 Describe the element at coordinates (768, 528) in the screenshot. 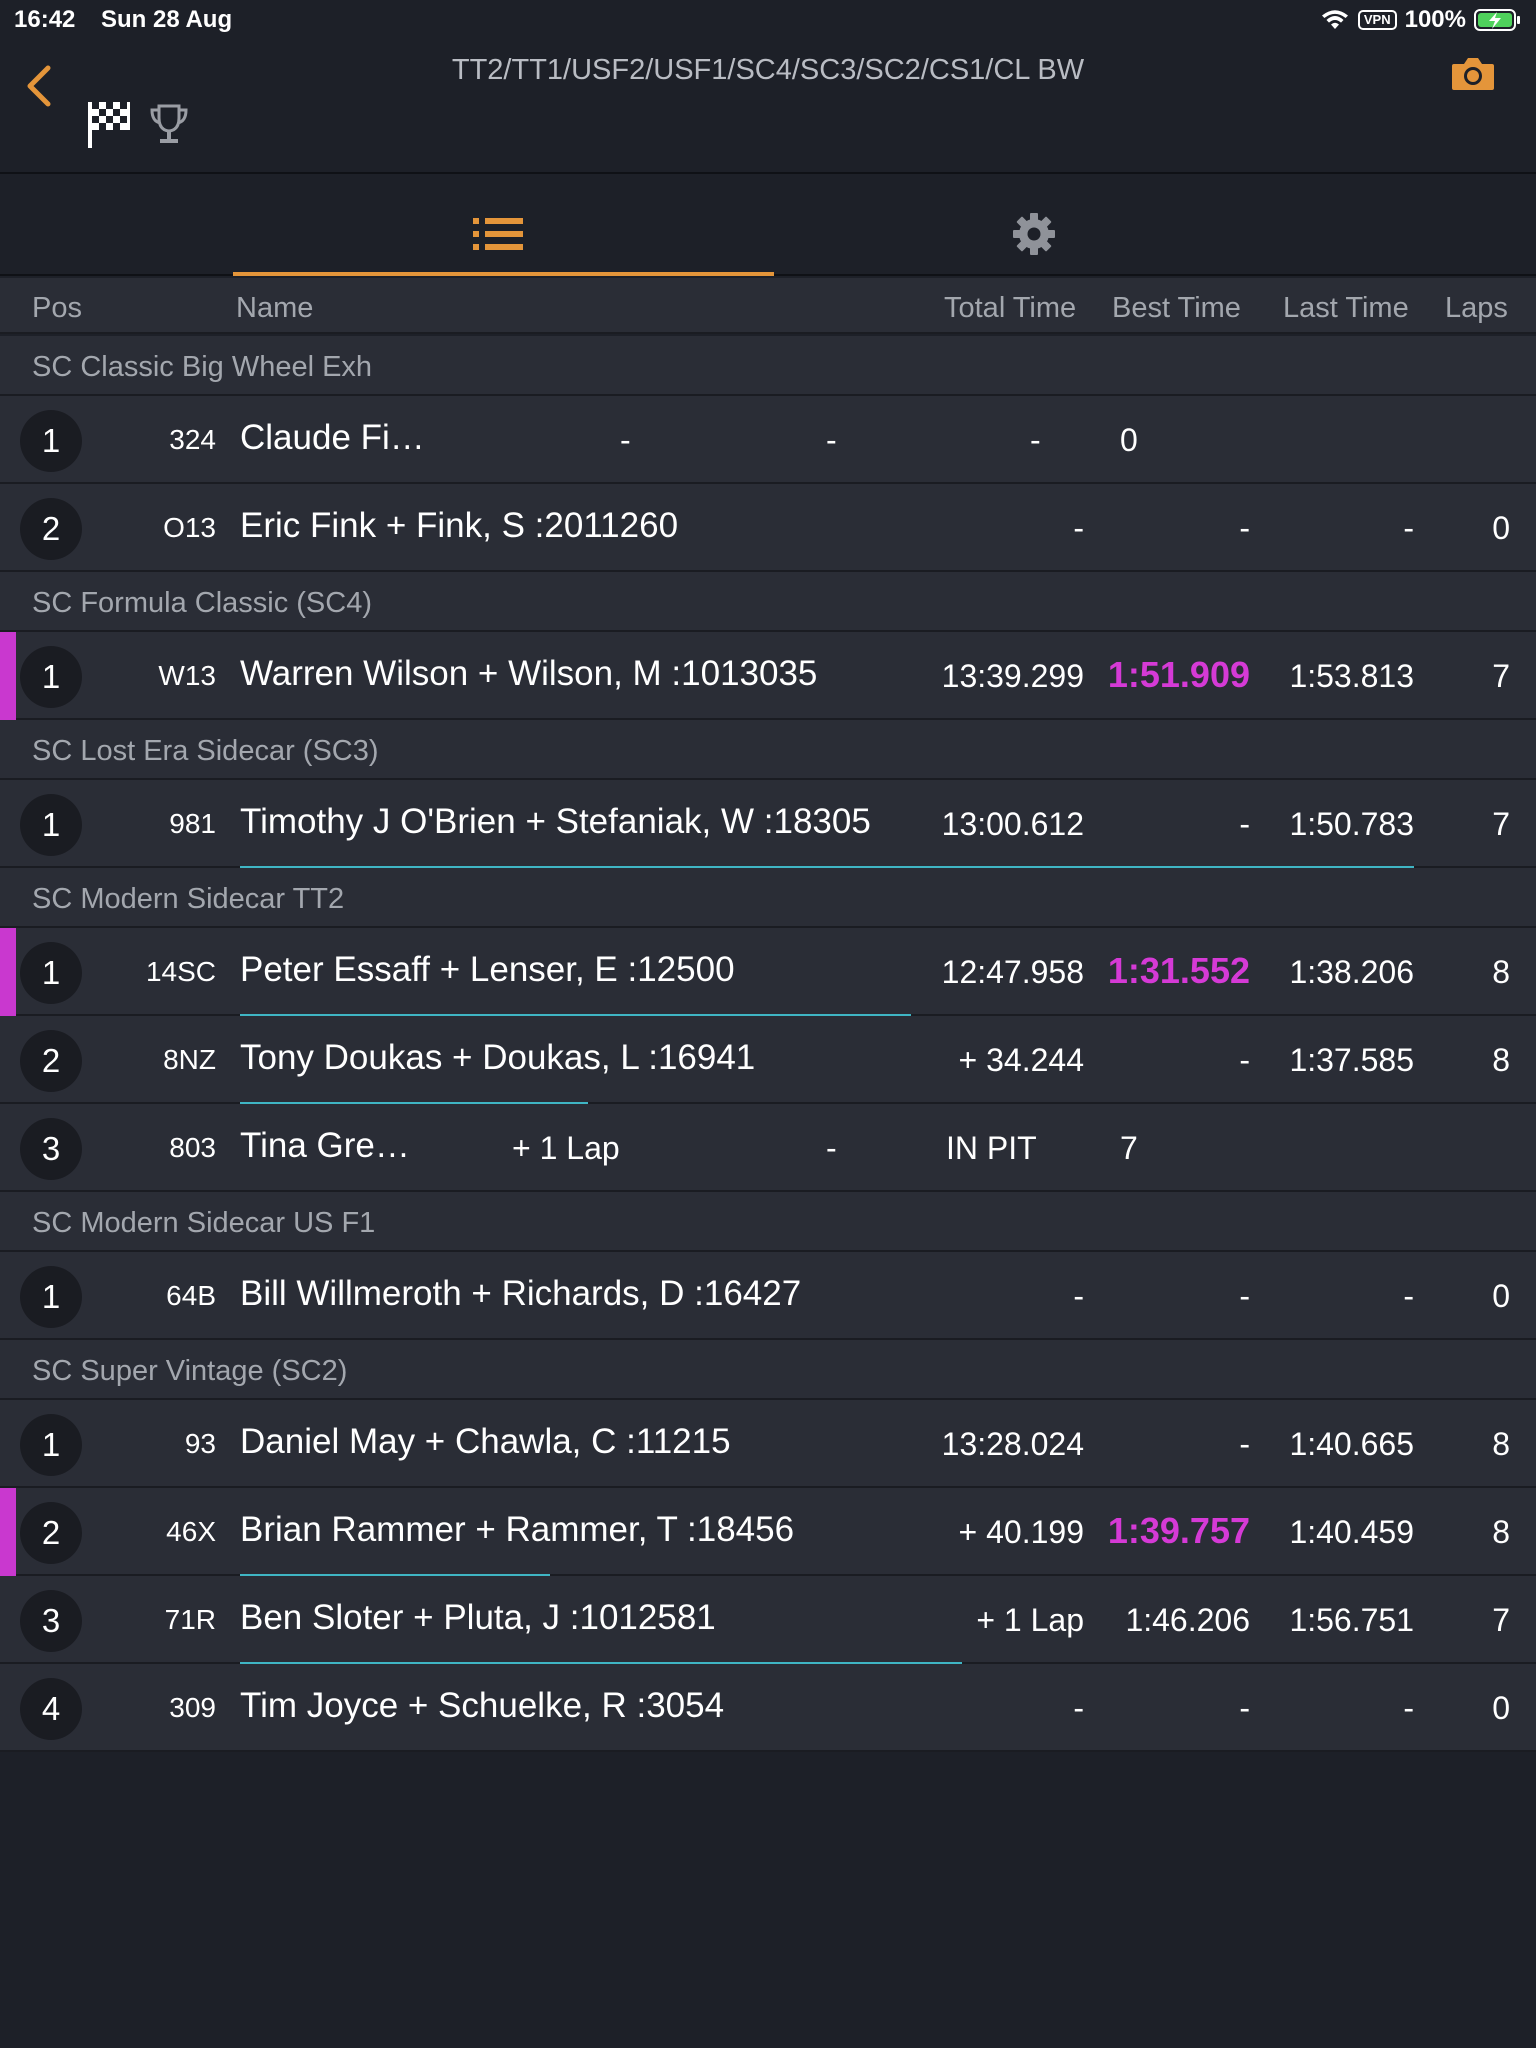

I see `driver-row: 2 O13 Eric Fink + Fink, S :2011260 - - - 0` at that location.